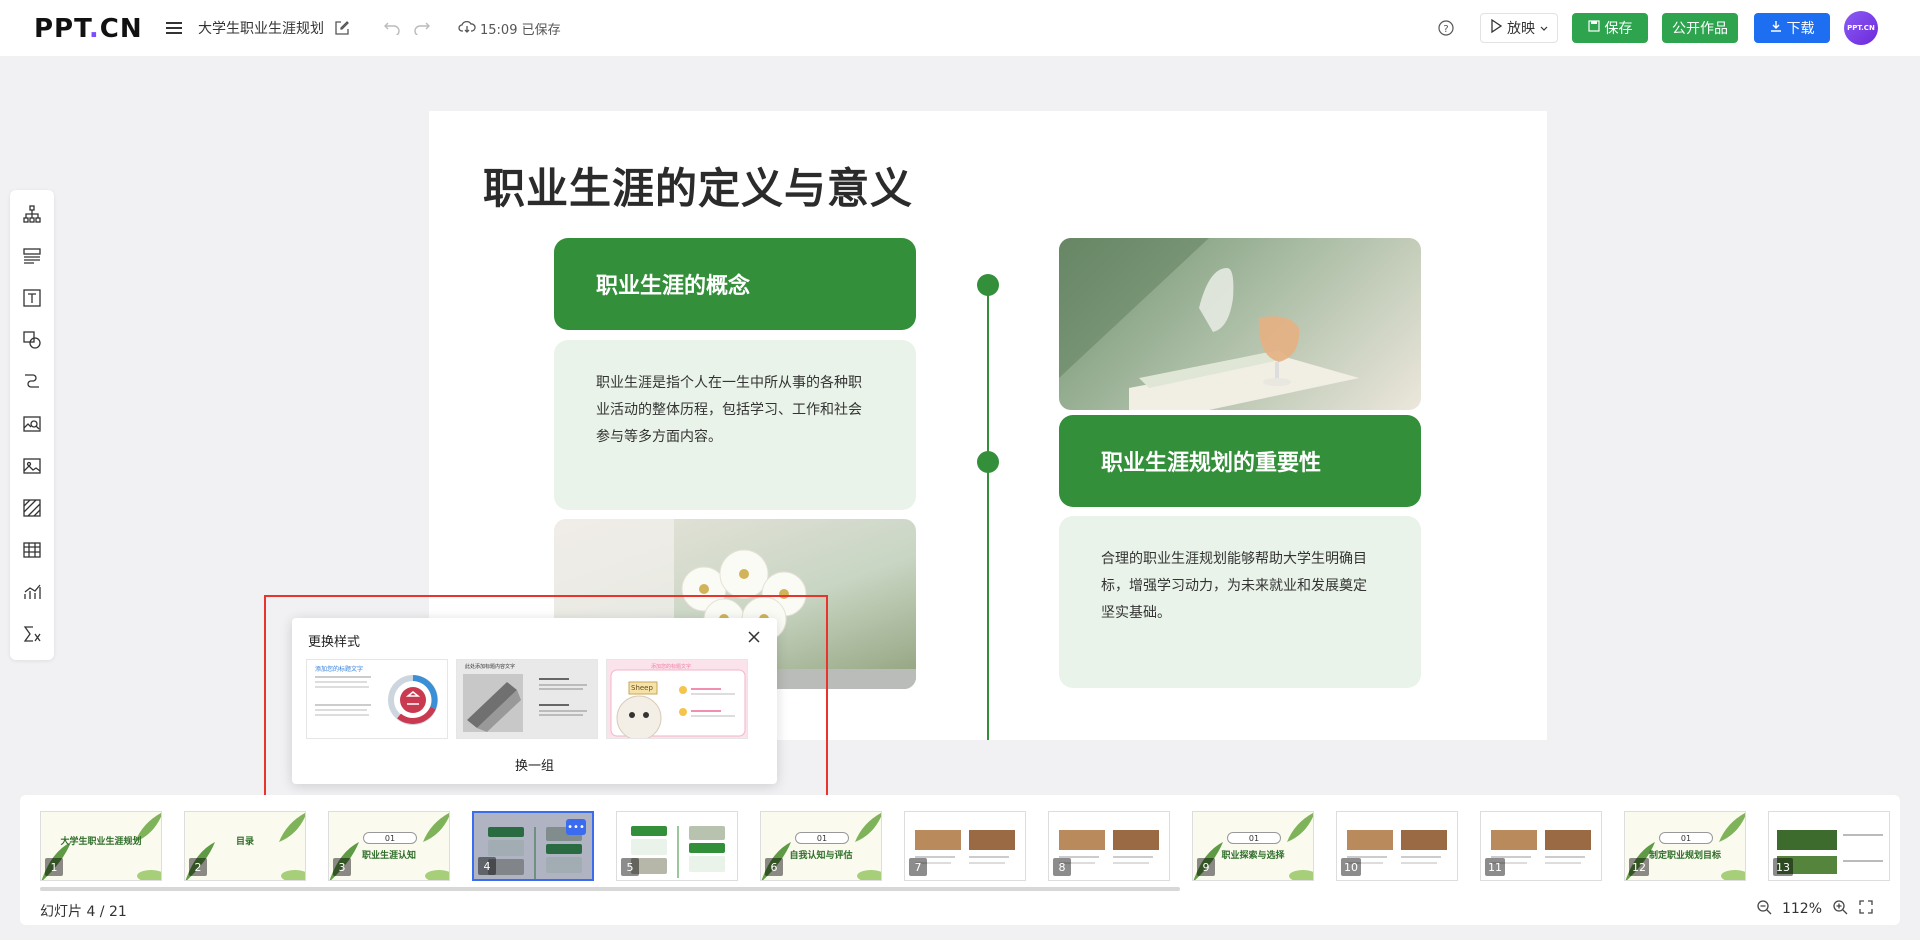 Image resolution: width=1920 pixels, height=940 pixels. What do you see at coordinates (32, 298) in the screenshot?
I see `text-box-icon` at bounding box center [32, 298].